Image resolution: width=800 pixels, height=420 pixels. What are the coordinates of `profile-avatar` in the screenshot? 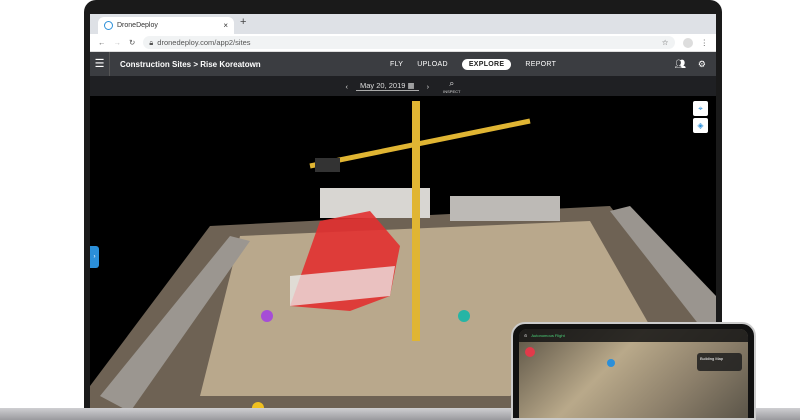 It's located at (687, 42).